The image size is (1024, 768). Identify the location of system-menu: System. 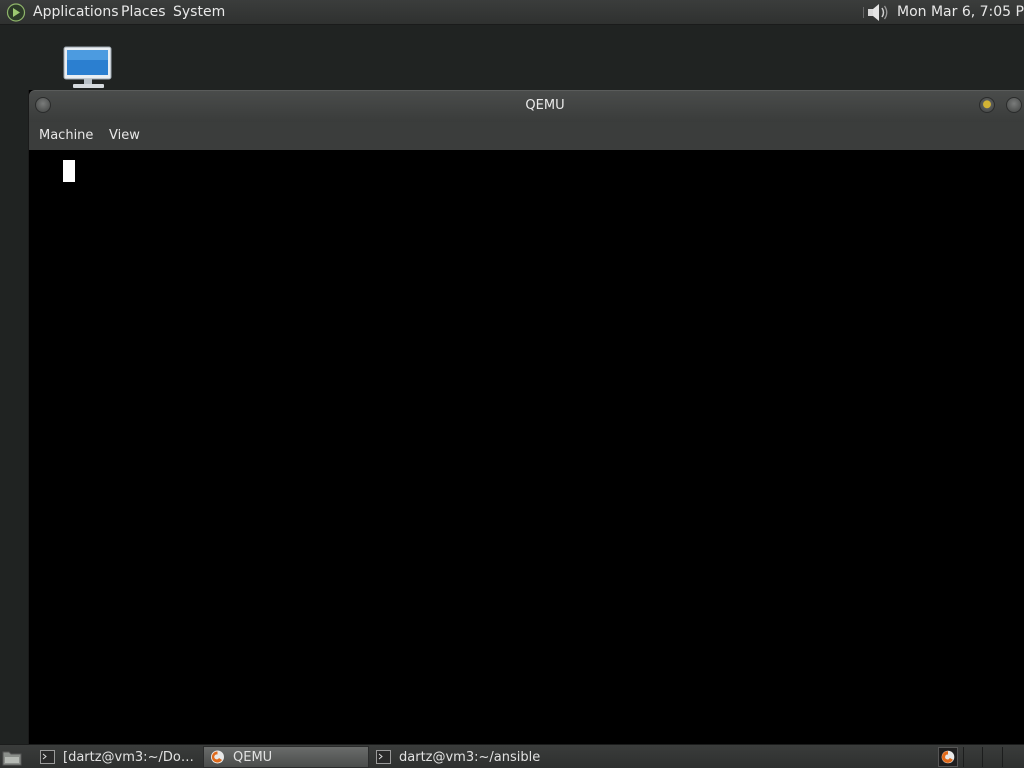
(199, 12).